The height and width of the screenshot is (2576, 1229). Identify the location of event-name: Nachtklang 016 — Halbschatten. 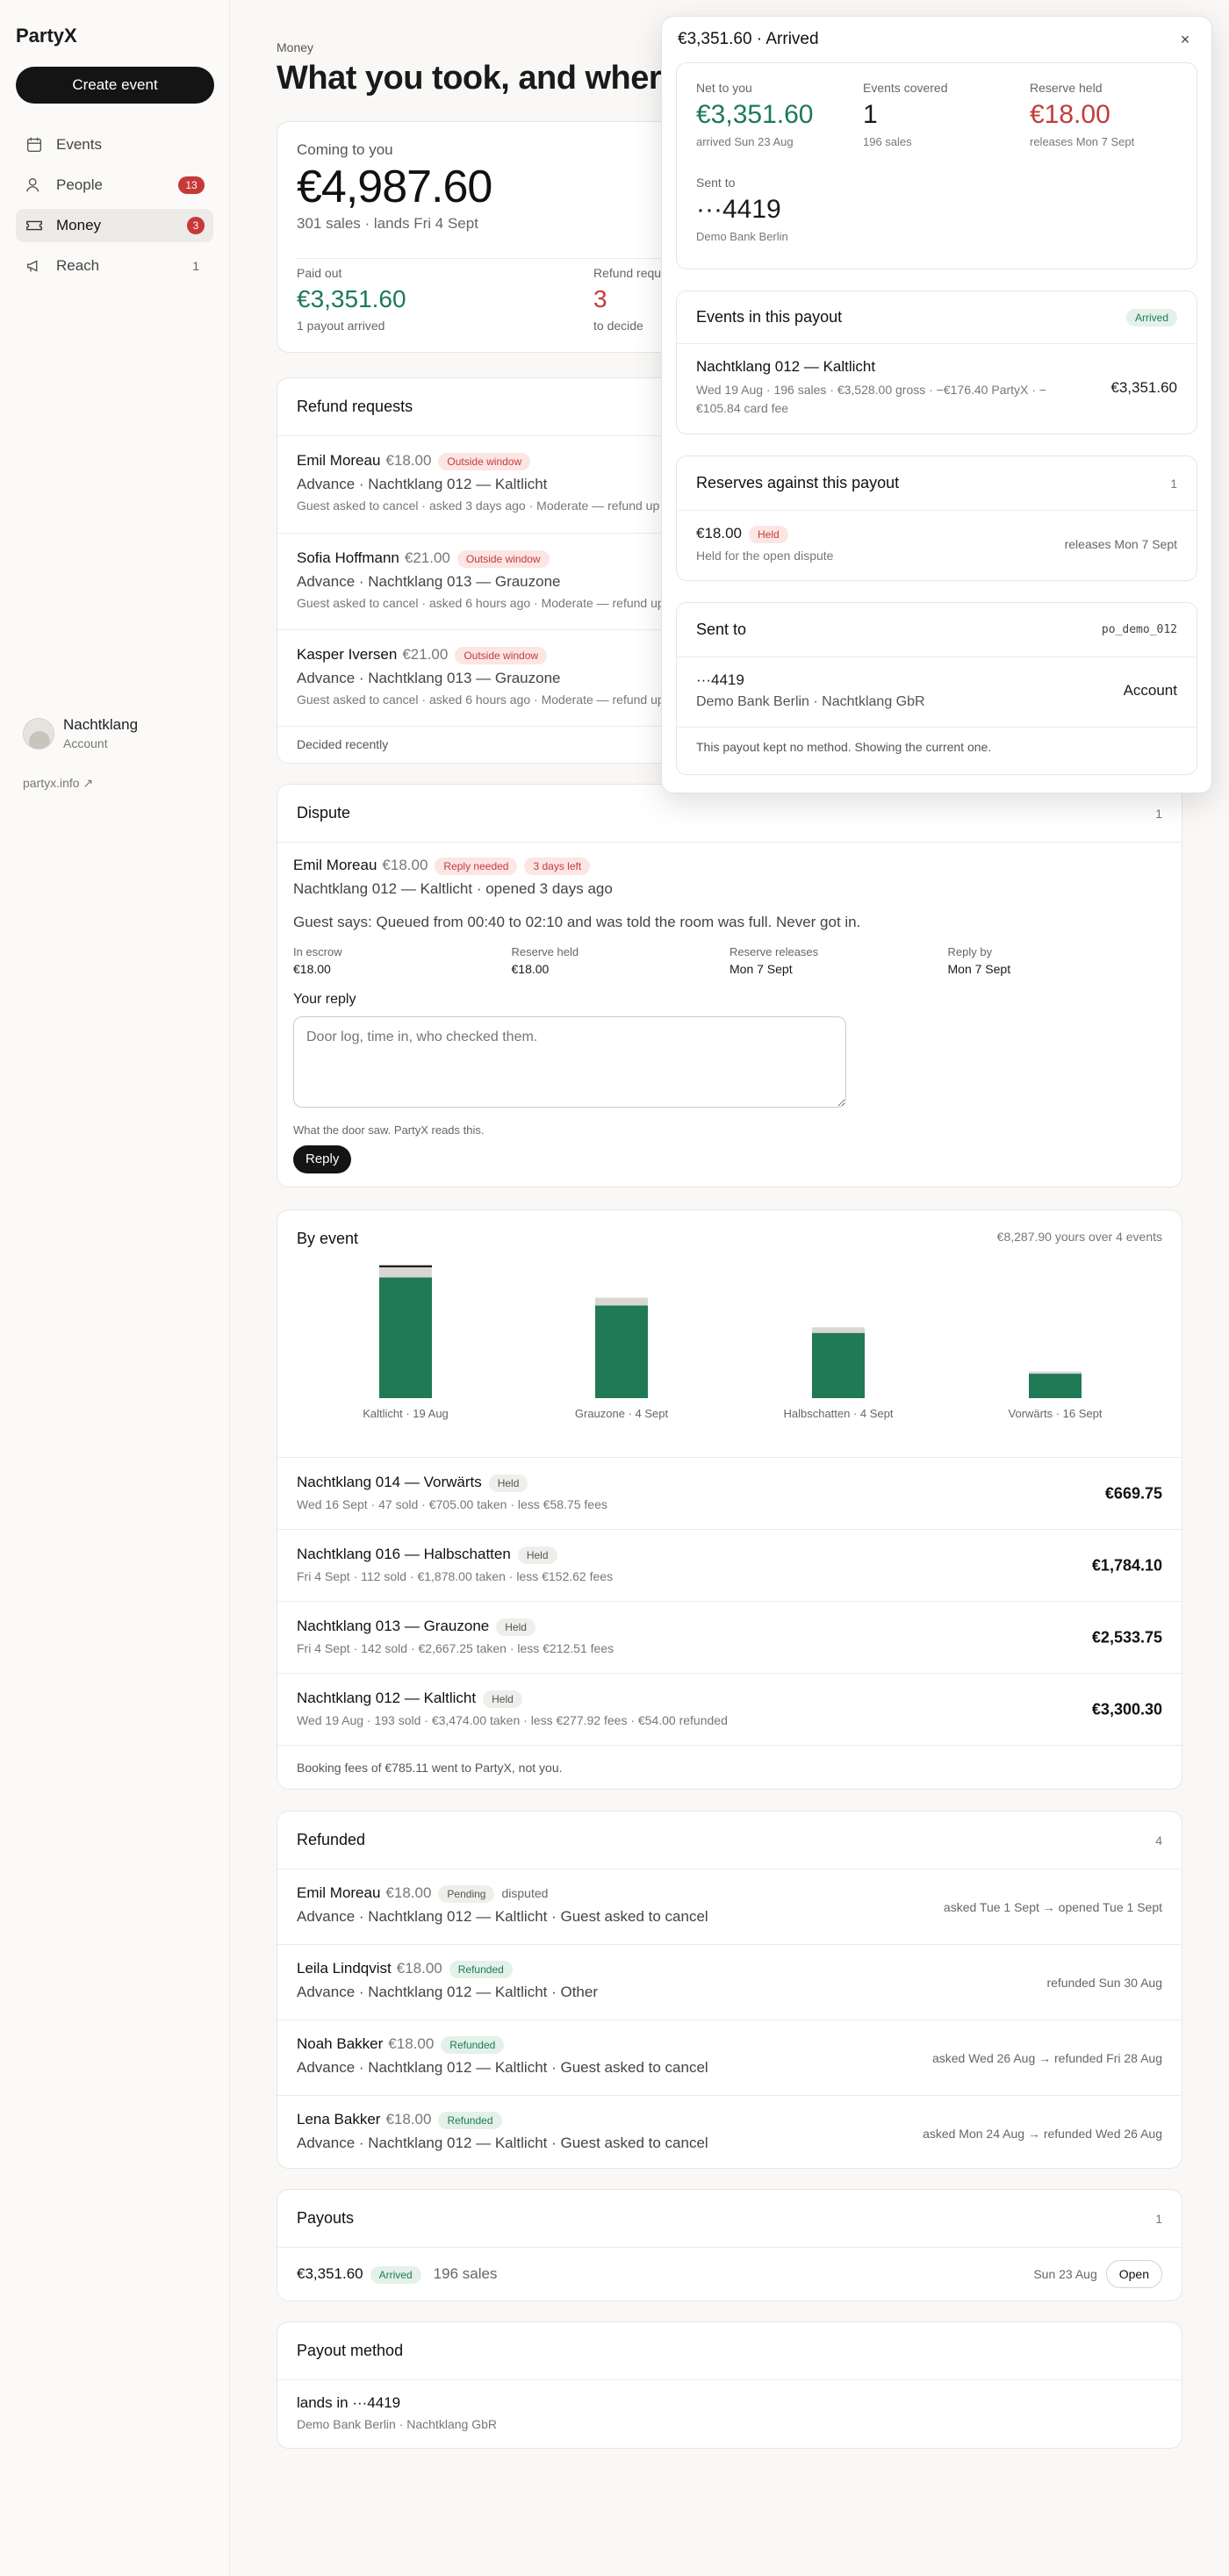
(404, 1554).